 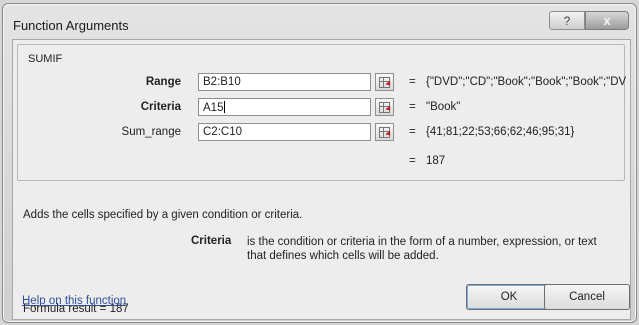 I want to click on function-result-value: 187, so click(x=436, y=161).